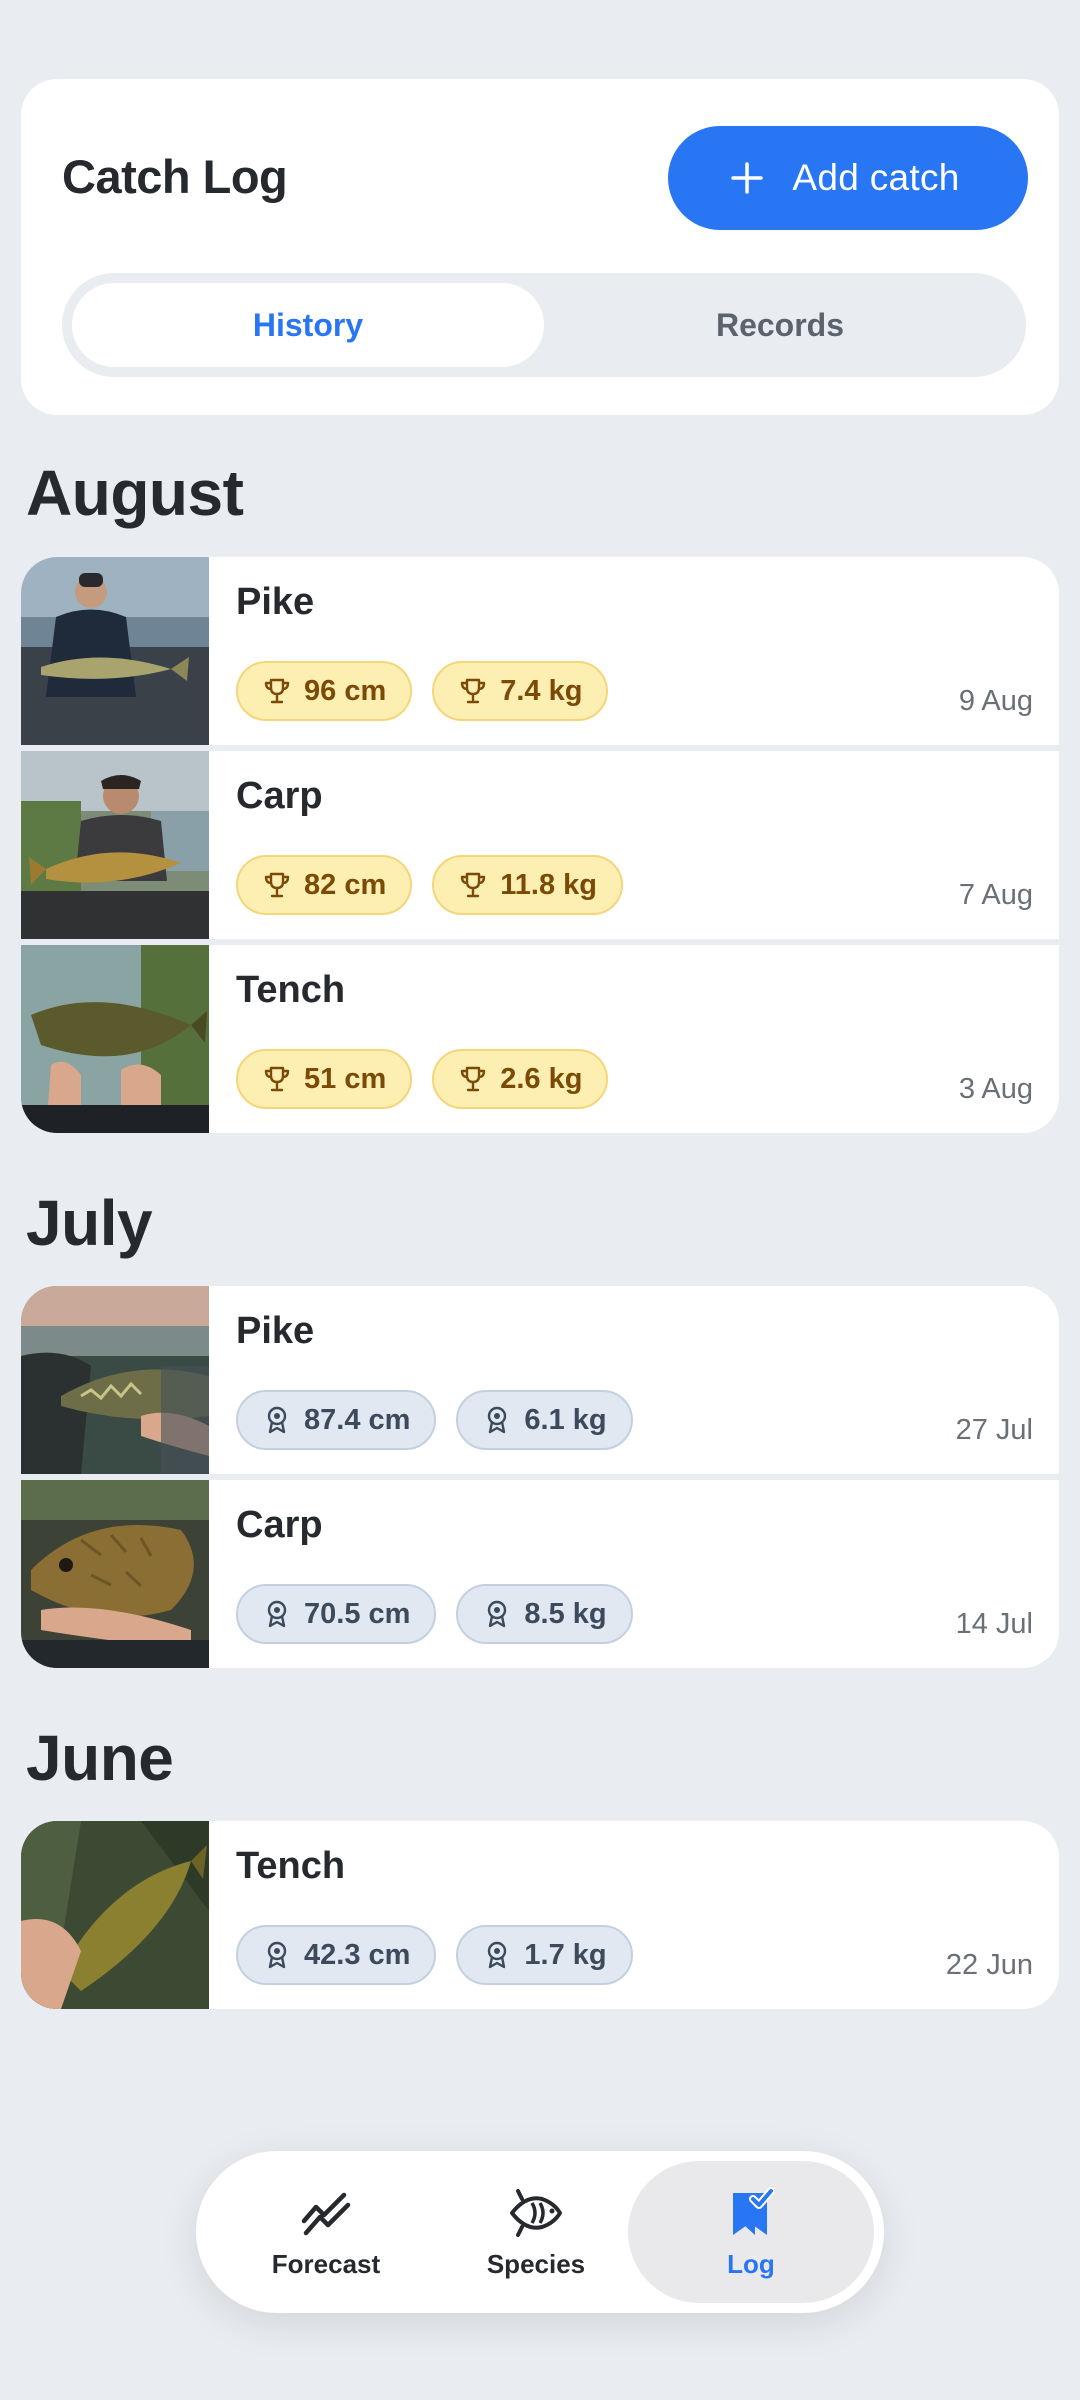  I want to click on weight-record-badge: 11.8 kg, so click(527, 885).